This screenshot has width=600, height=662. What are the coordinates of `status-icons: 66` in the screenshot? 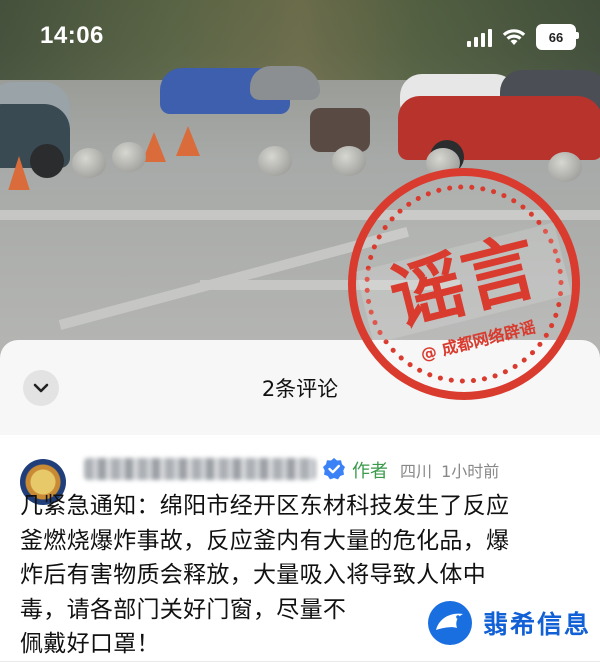 It's located at (523, 37).